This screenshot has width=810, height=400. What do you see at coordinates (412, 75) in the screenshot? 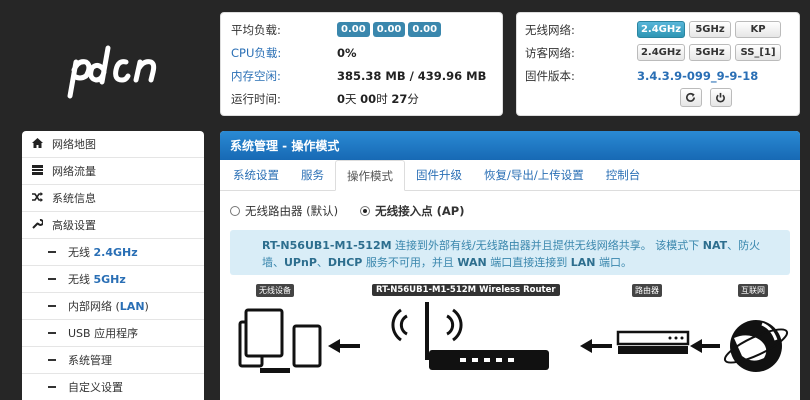
I see `mem-value: 385.38 MB / 439.96 MB` at bounding box center [412, 75].